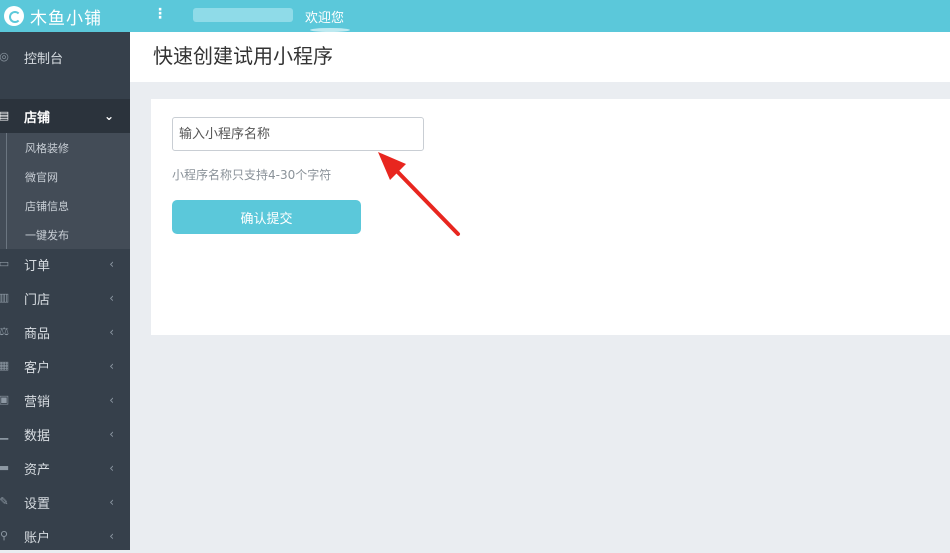 This screenshot has width=950, height=553. Describe the element at coordinates (37, 118) in the screenshot. I see `sidebar-item-label: 店铺` at that location.